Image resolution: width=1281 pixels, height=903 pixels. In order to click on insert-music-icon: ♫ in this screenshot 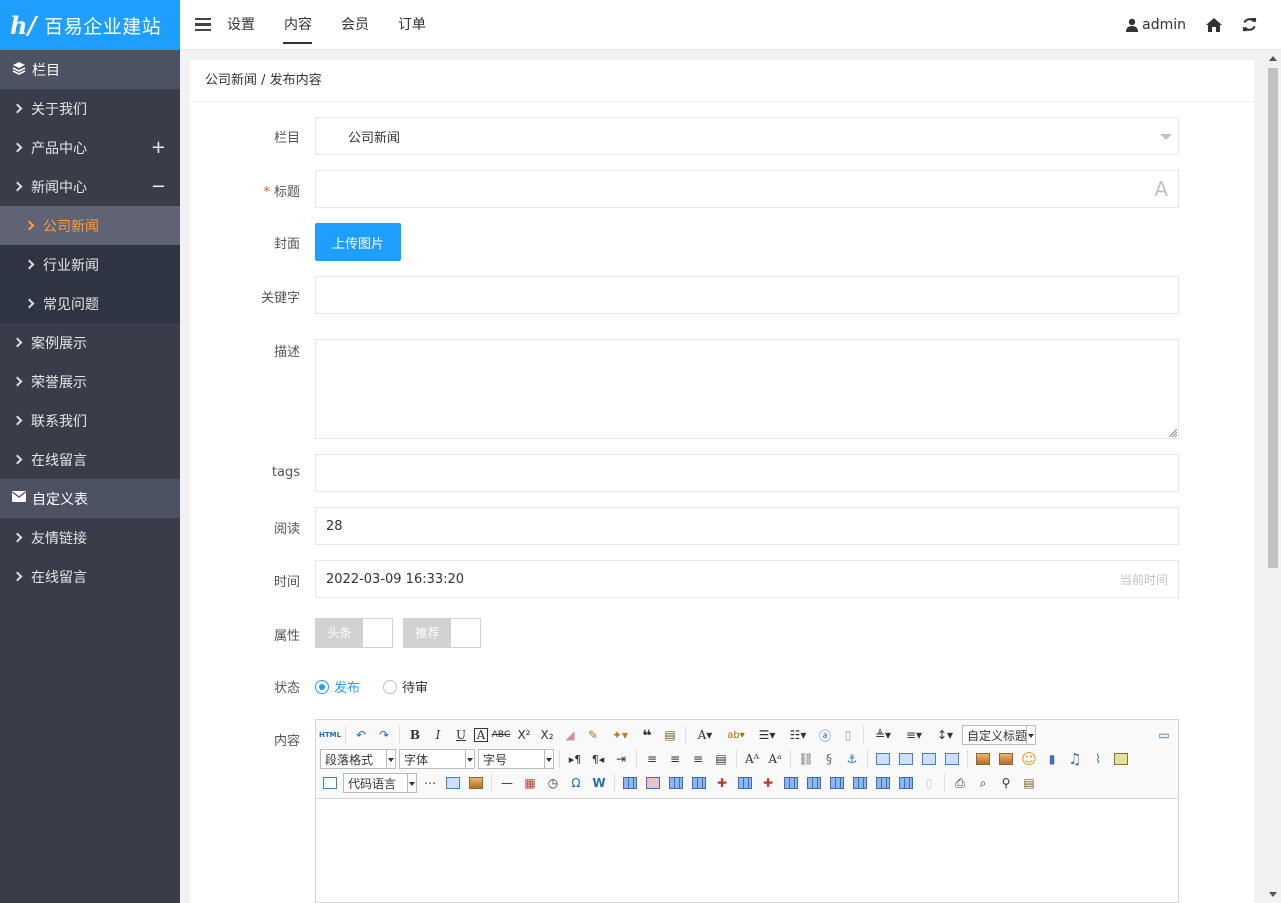, I will do `click(1075, 759)`.